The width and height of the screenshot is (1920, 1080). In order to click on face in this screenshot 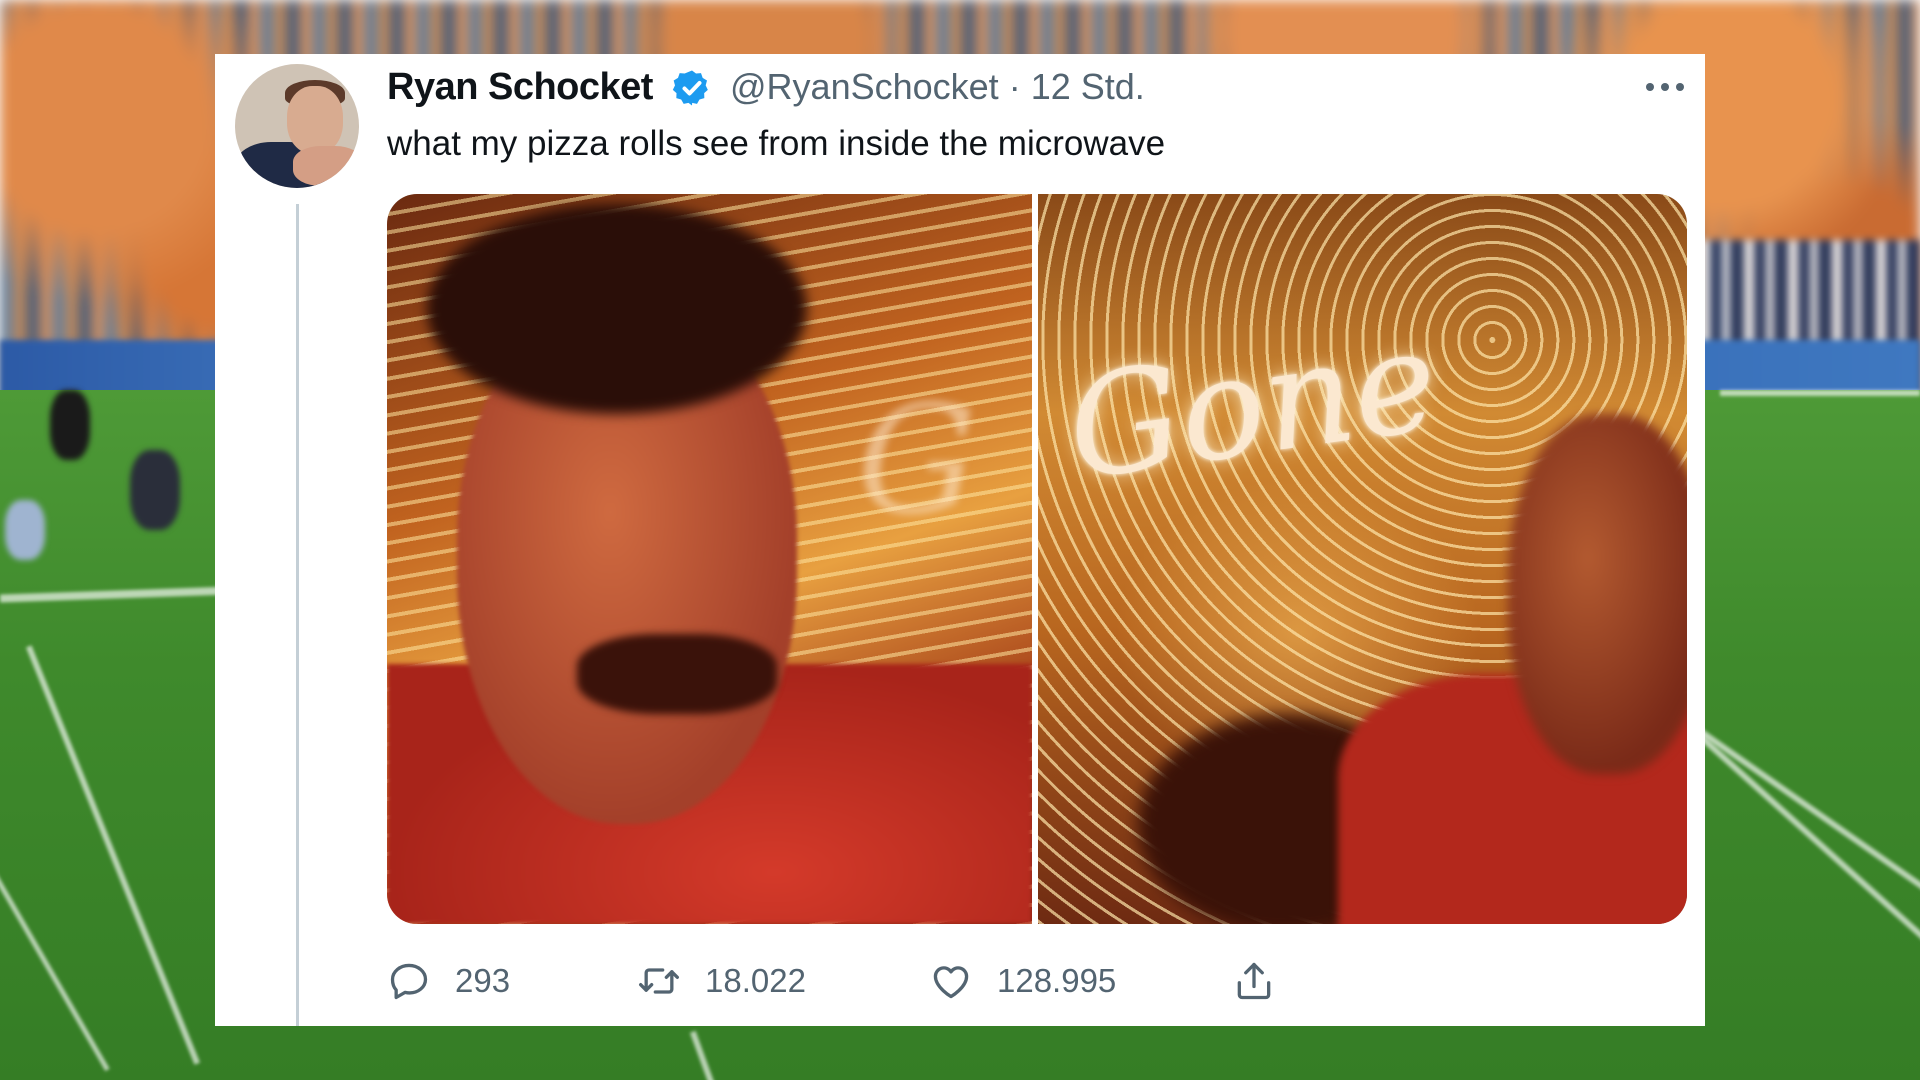, I will do `click(1597, 594)`.